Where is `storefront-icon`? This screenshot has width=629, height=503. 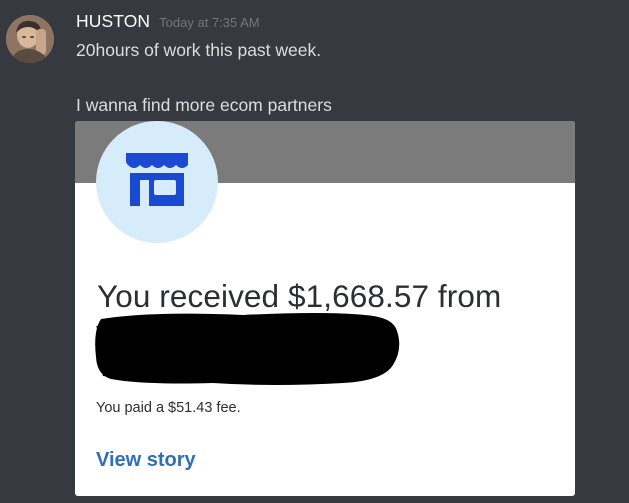
storefront-icon is located at coordinates (157, 179).